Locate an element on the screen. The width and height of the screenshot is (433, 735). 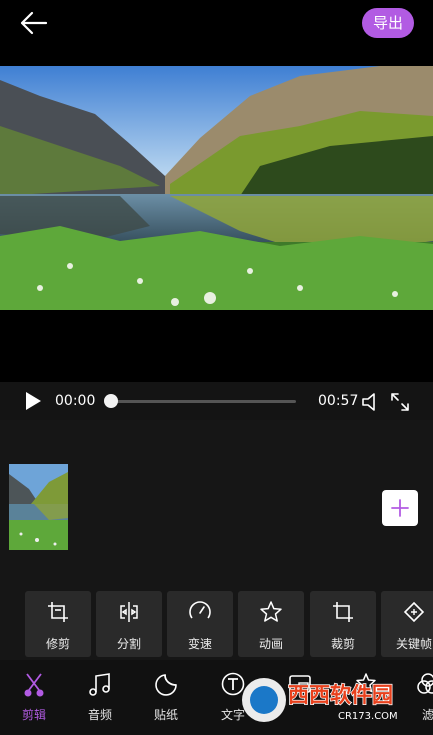
scissors-icon is located at coordinates (34, 685).